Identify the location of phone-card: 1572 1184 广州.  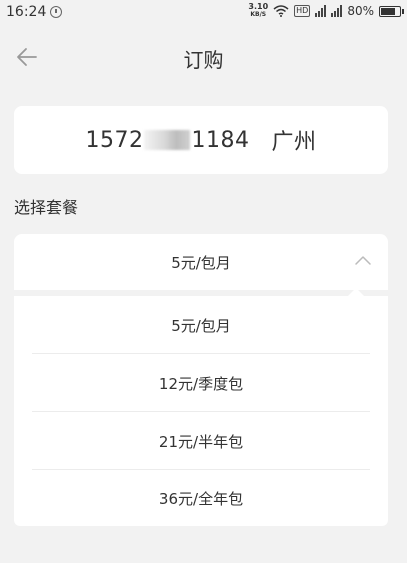
(201, 140).